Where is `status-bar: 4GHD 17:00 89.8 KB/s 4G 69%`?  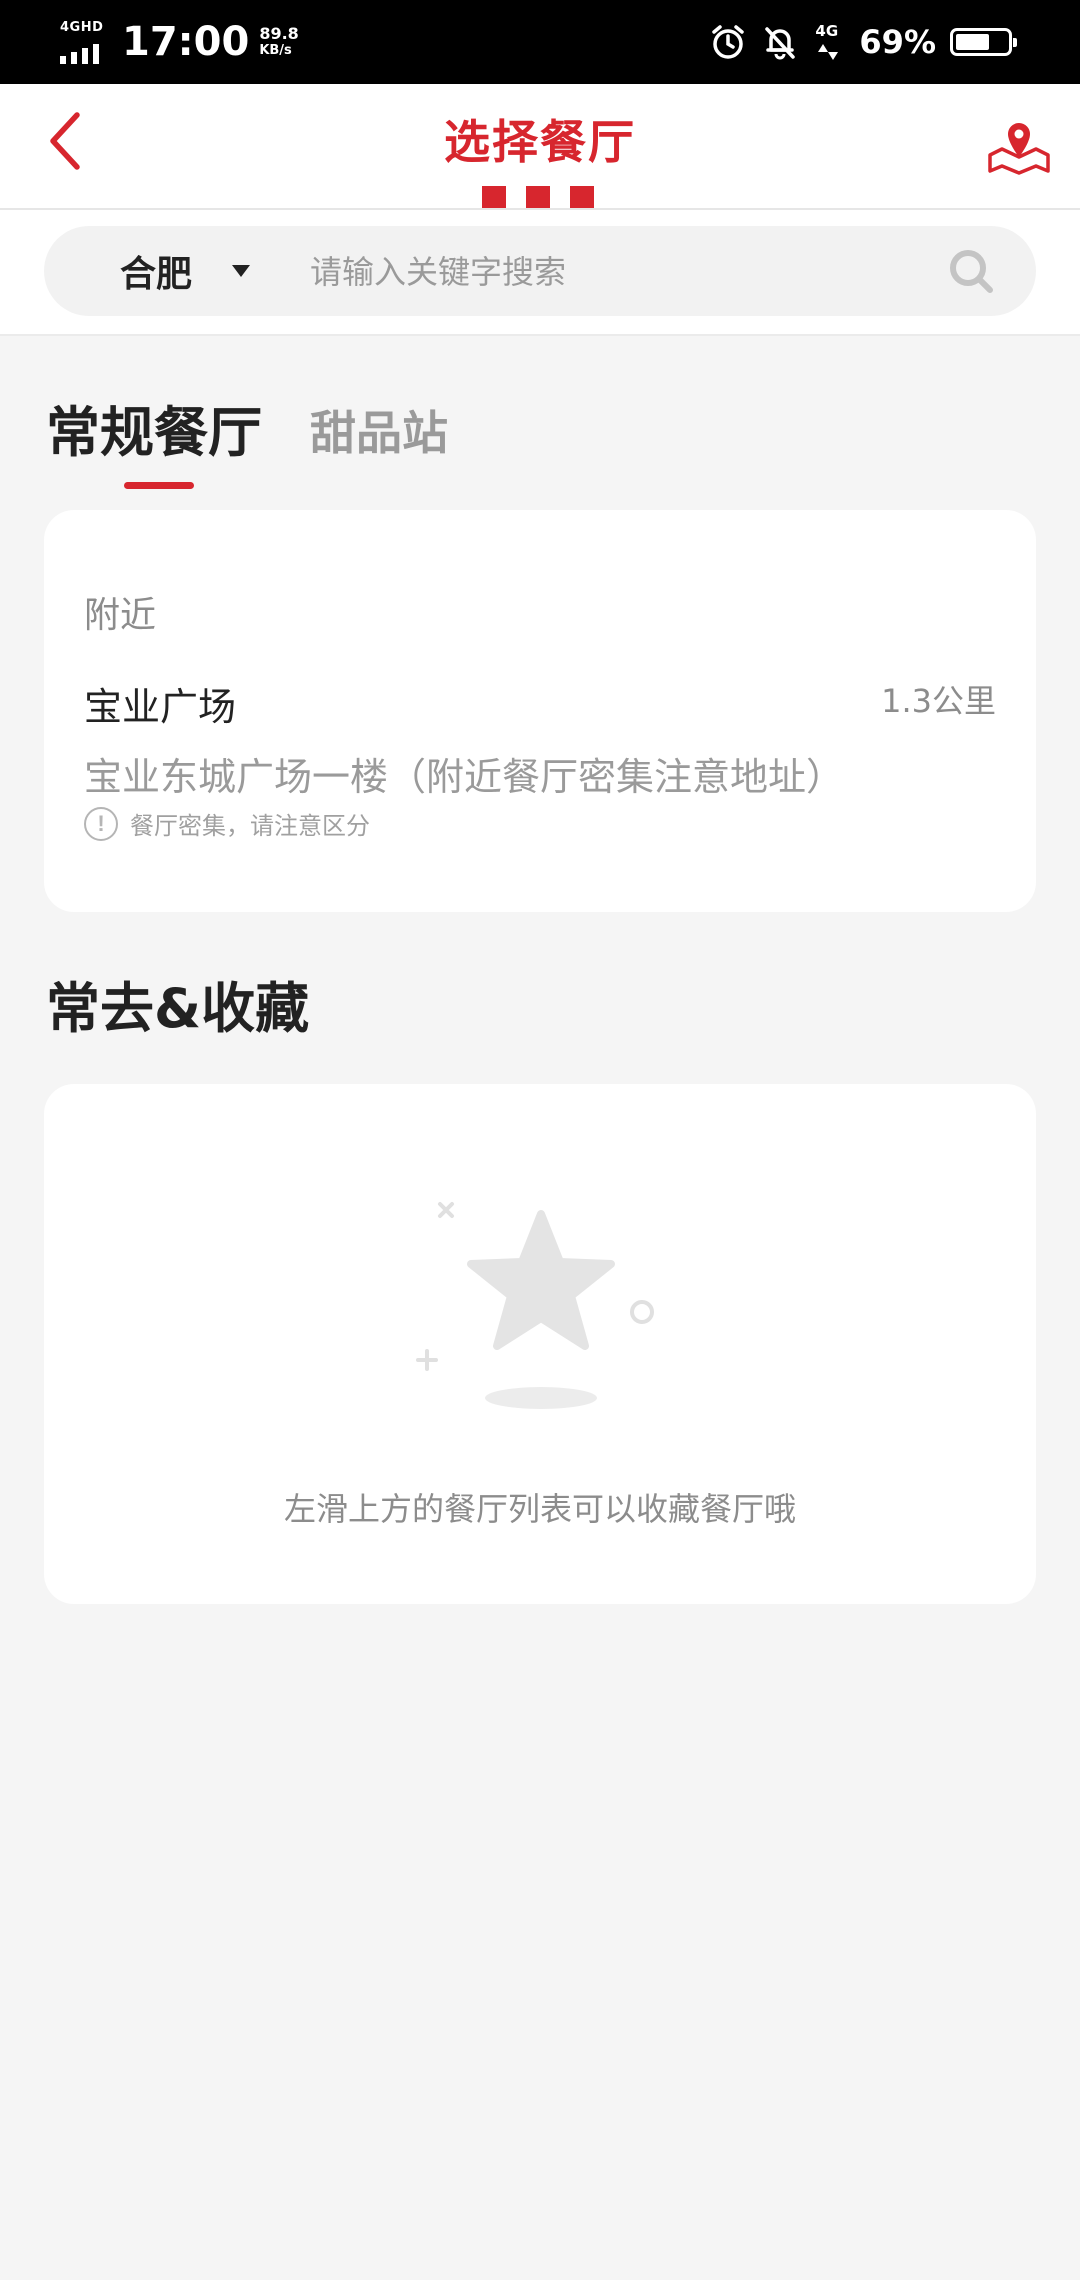 status-bar: 4GHD 17:00 89.8 KB/s 4G 69% is located at coordinates (540, 42).